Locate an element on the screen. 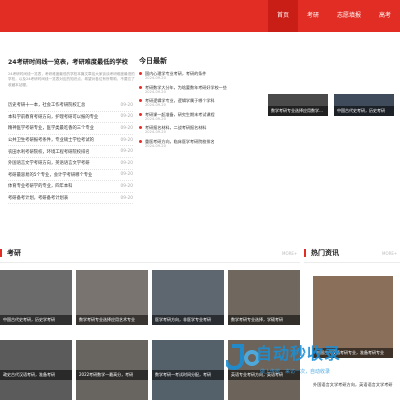 Image resolution: width=400 pixels, height=400 pixels. thumbnail-caption: 中国古代史考研，历史学考研 is located at coordinates (36, 320).